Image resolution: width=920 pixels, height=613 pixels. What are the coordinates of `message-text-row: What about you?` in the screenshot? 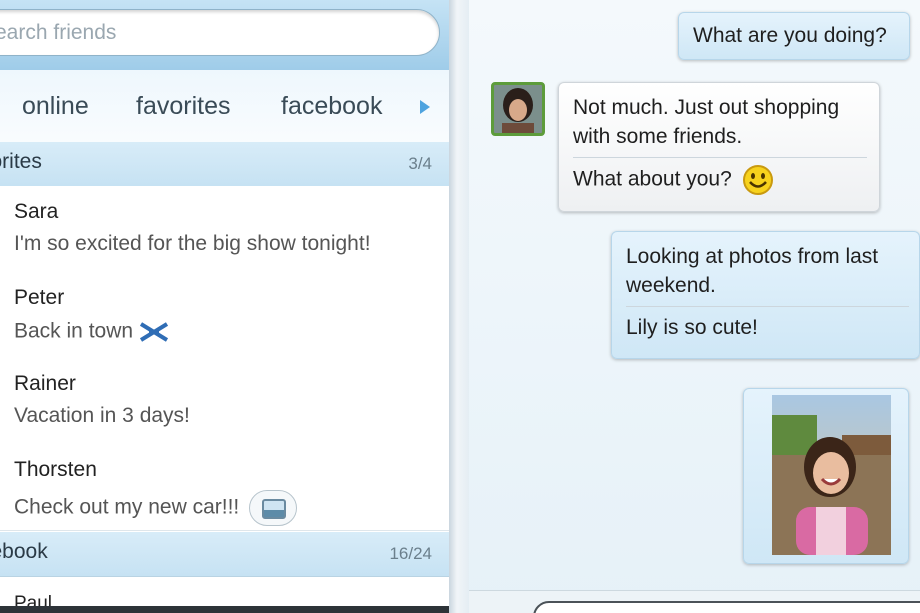 It's located at (720, 180).